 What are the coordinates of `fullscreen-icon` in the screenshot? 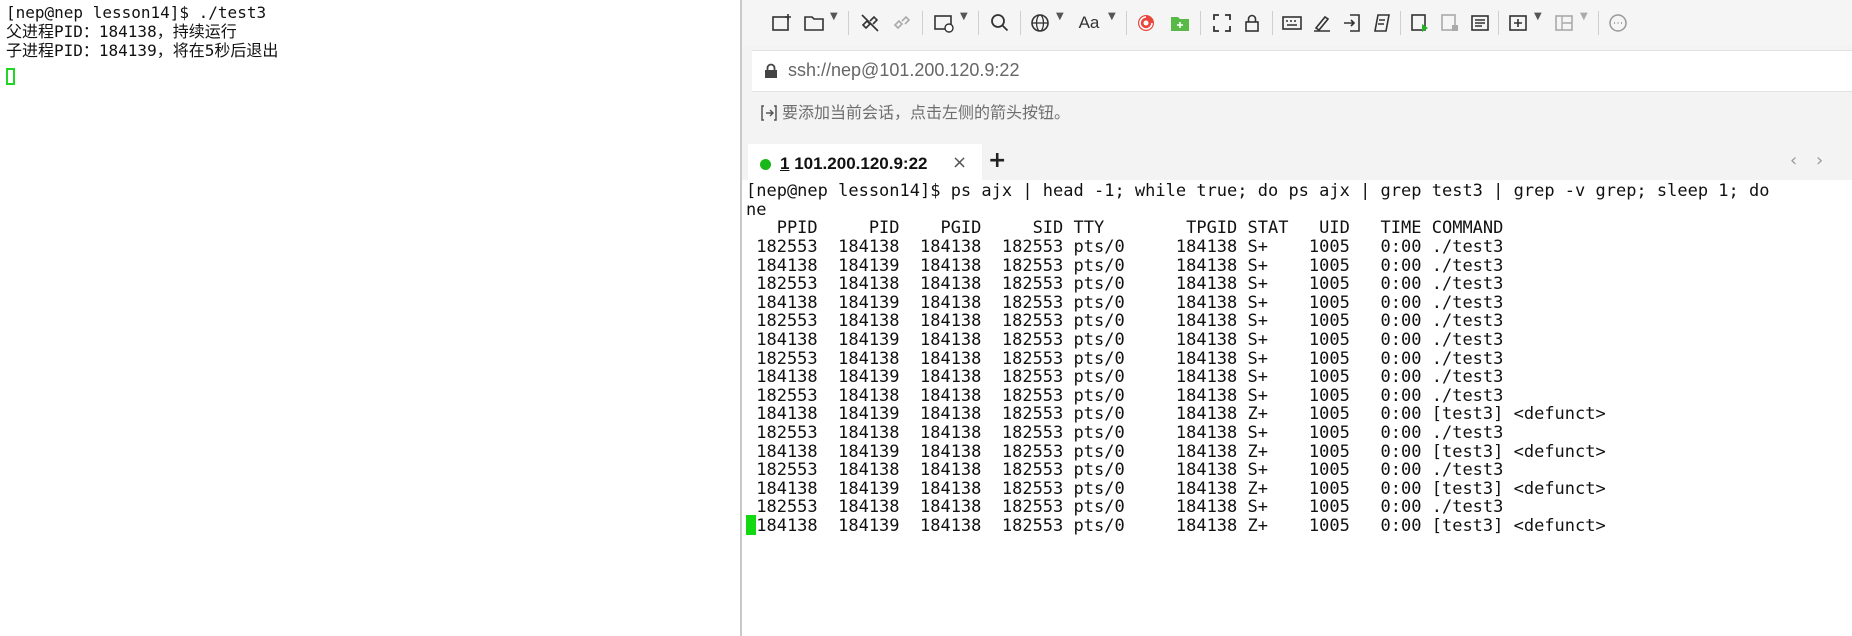 It's located at (1222, 23).